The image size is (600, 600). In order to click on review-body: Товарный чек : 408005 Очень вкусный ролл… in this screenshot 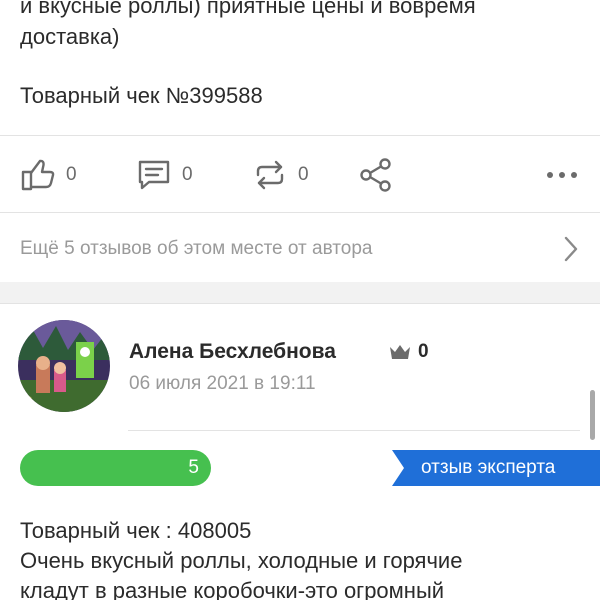, I will do `click(305, 558)`.